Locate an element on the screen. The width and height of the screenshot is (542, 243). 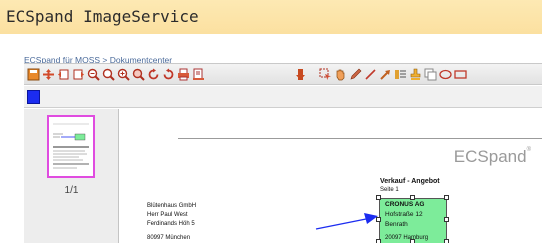
stamp-icon is located at coordinates (415, 74).